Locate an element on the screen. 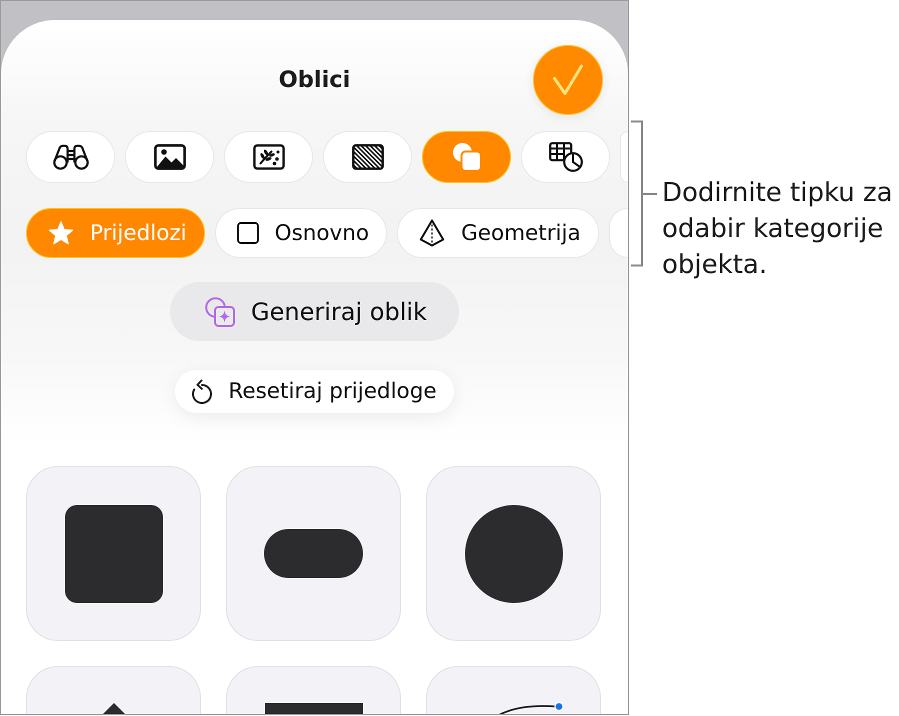 The height and width of the screenshot is (716, 899). capsule-icon is located at coordinates (313, 553).